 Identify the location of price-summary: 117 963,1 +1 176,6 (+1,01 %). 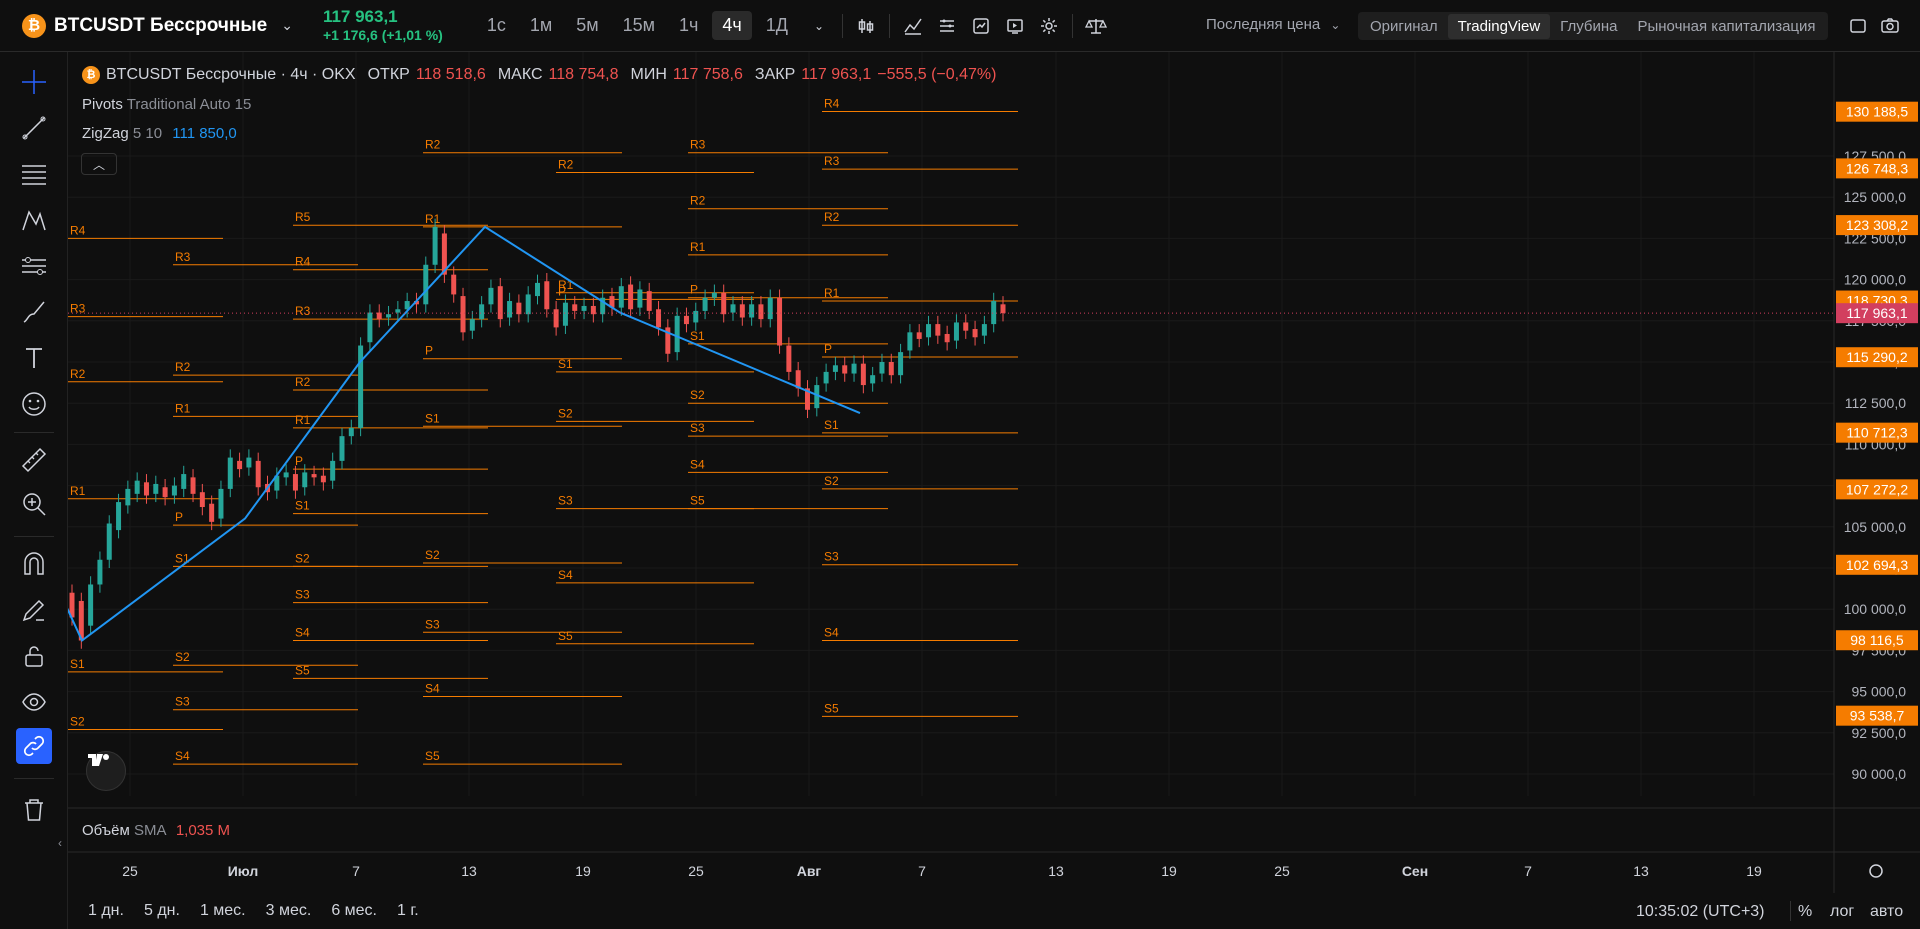
(383, 25).